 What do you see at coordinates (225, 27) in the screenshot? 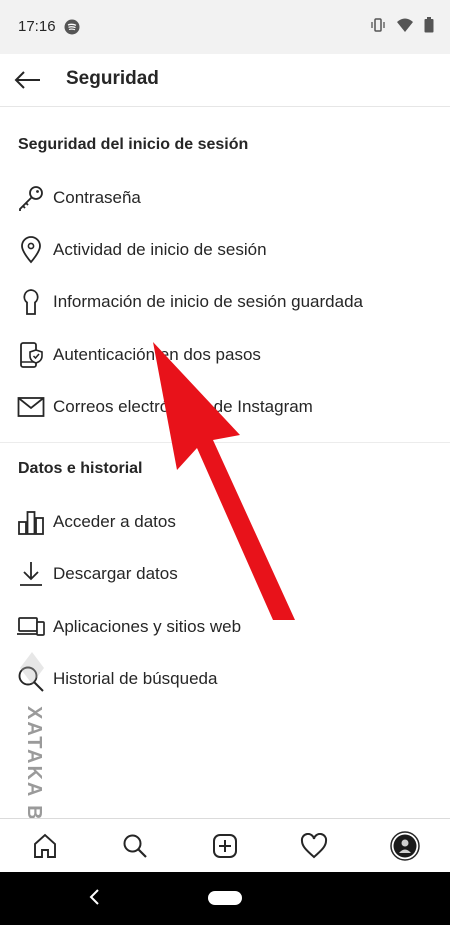
I see `status-bar: 17:16` at bounding box center [225, 27].